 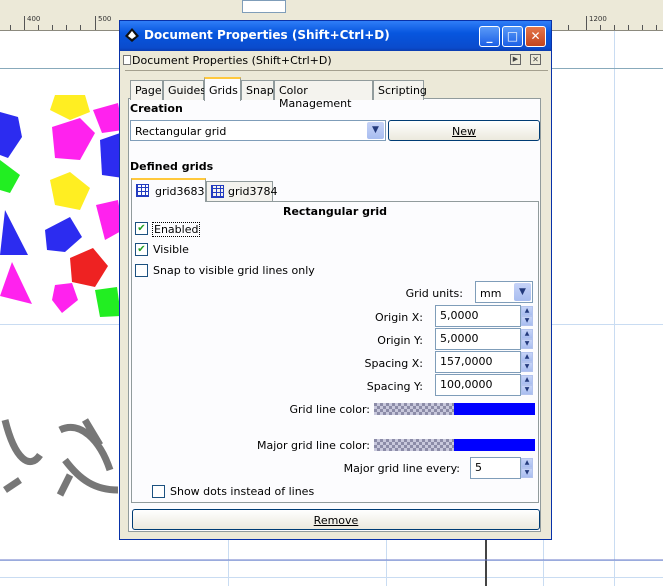 I want to click on grid-tab-grid3683: grid3683, so click(x=168, y=190).